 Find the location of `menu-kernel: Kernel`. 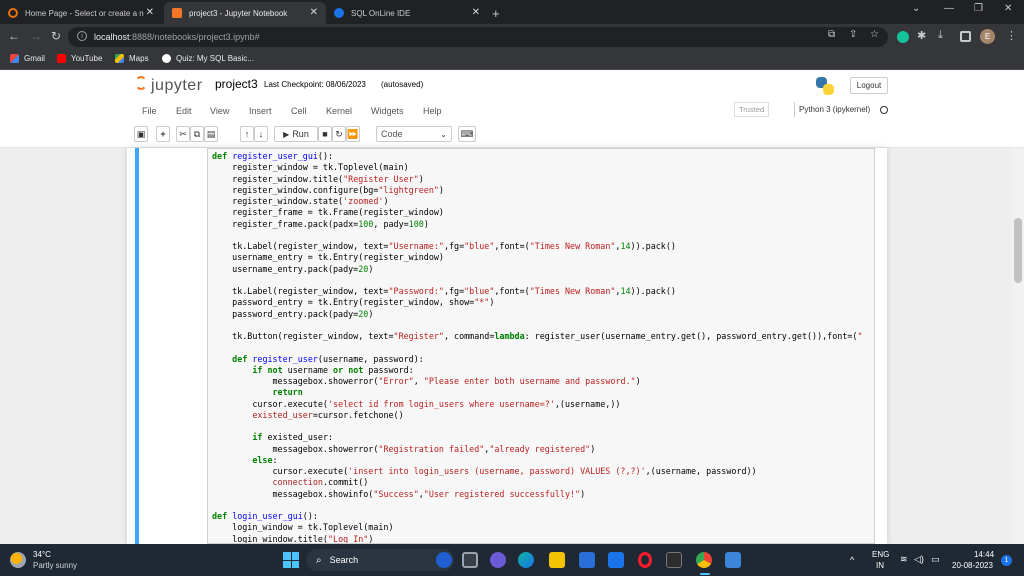

menu-kernel: Kernel is located at coordinates (339, 111).